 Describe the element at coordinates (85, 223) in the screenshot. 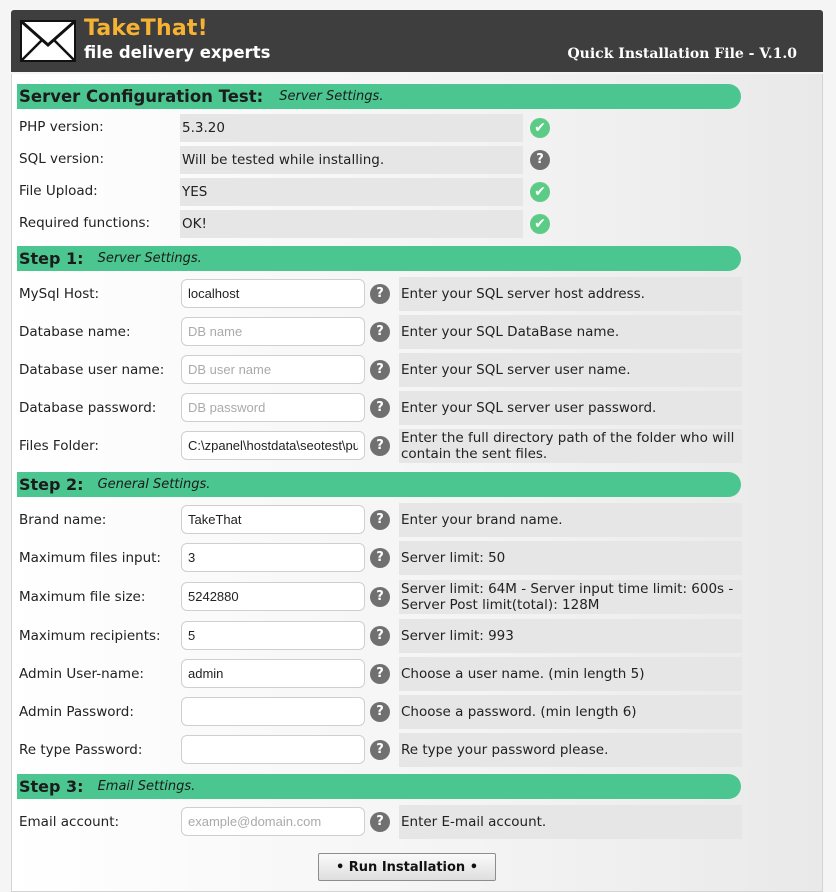

I see `test-label: Required functions:` at that location.